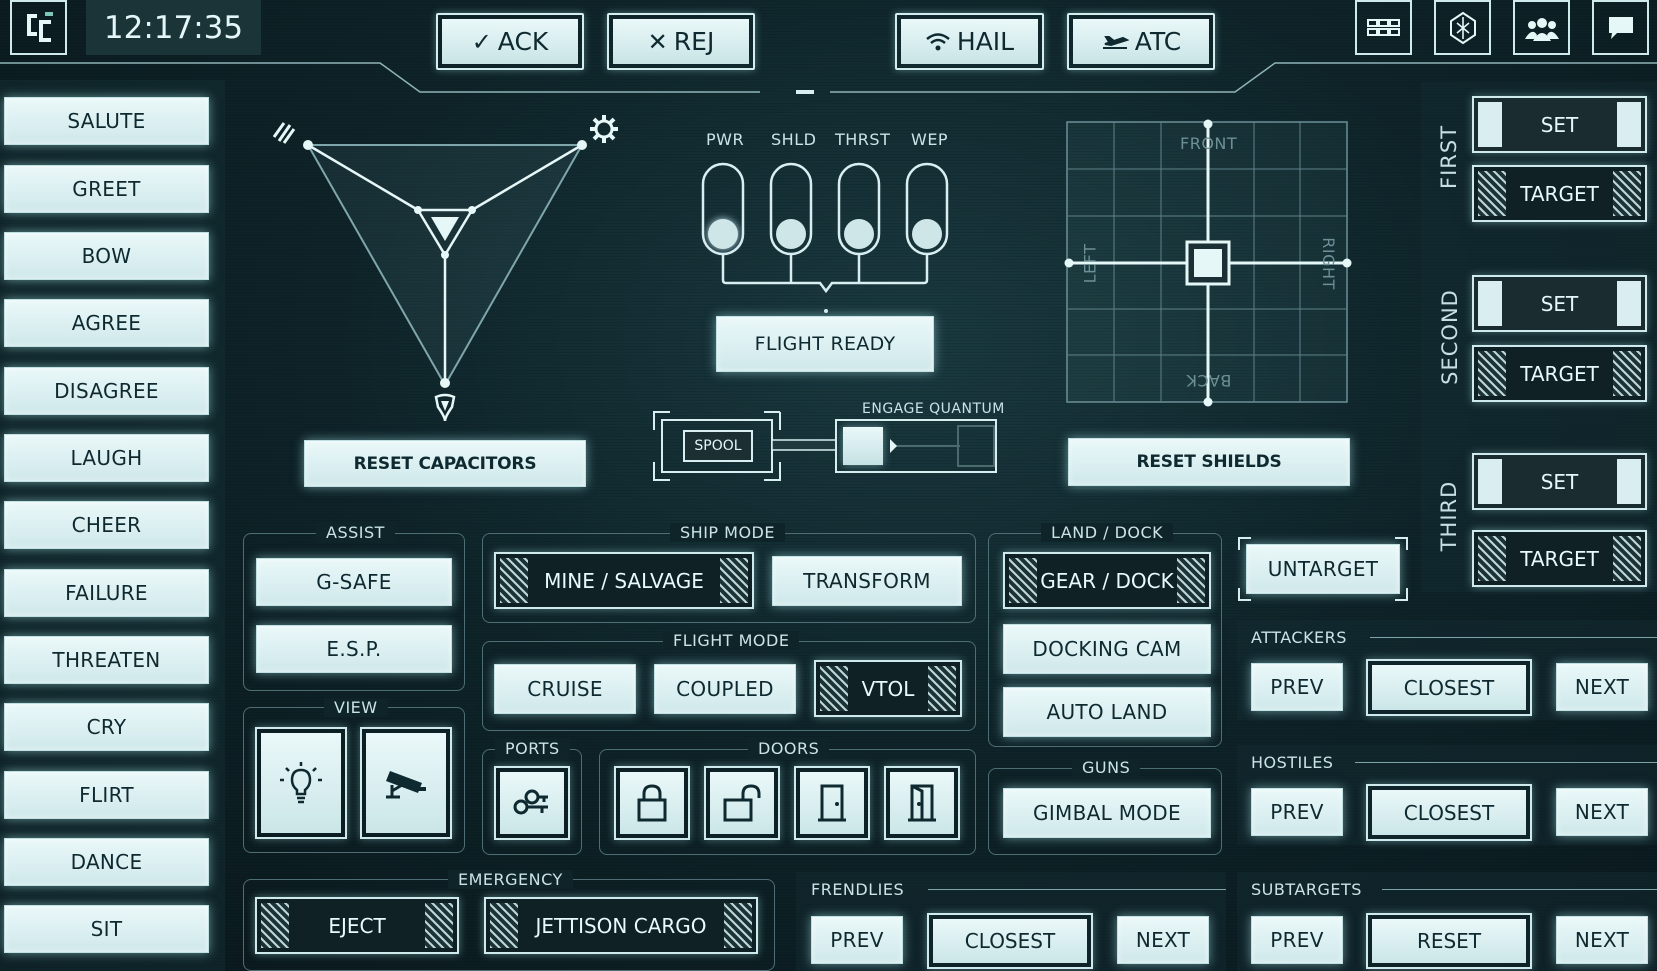 Image resolution: width=1657 pixels, height=971 pixels. What do you see at coordinates (106, 660) in the screenshot?
I see `emote-threaten-button: THREATEN` at bounding box center [106, 660].